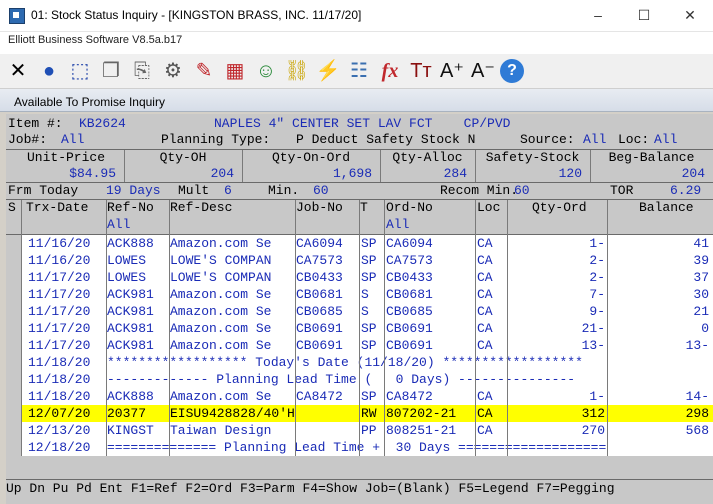 Image resolution: width=713 pixels, height=504 pixels. Describe the element at coordinates (421, 430) in the screenshot. I see `cell-ord: 808251-21` at that location.